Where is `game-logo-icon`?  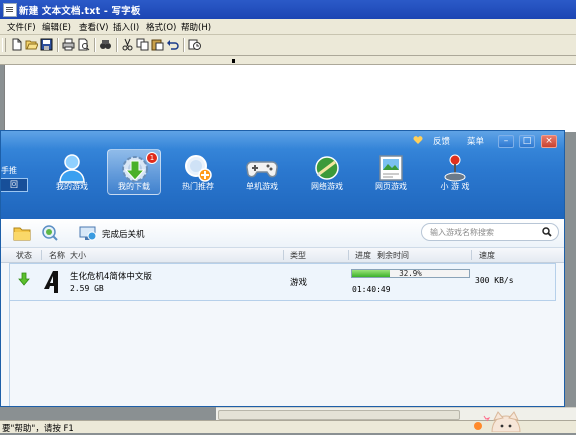
game-logo-icon is located at coordinates (51, 282).